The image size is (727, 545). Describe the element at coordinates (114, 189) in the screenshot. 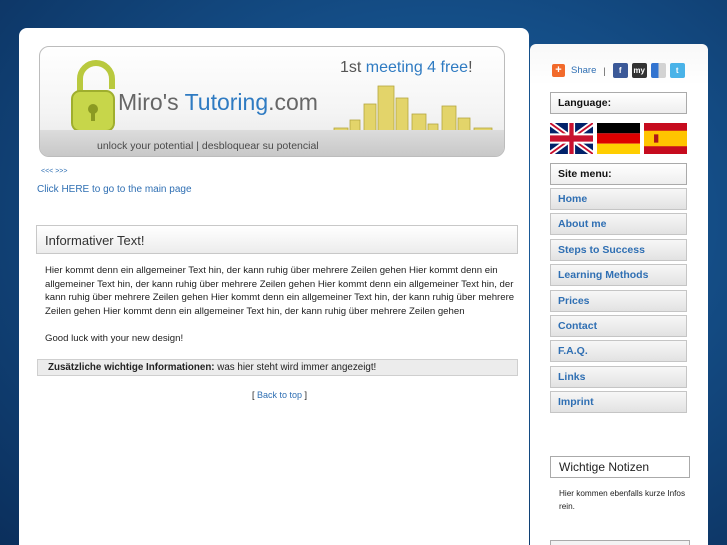

I see `main-page-link: Click HERE to go to the main page` at that location.